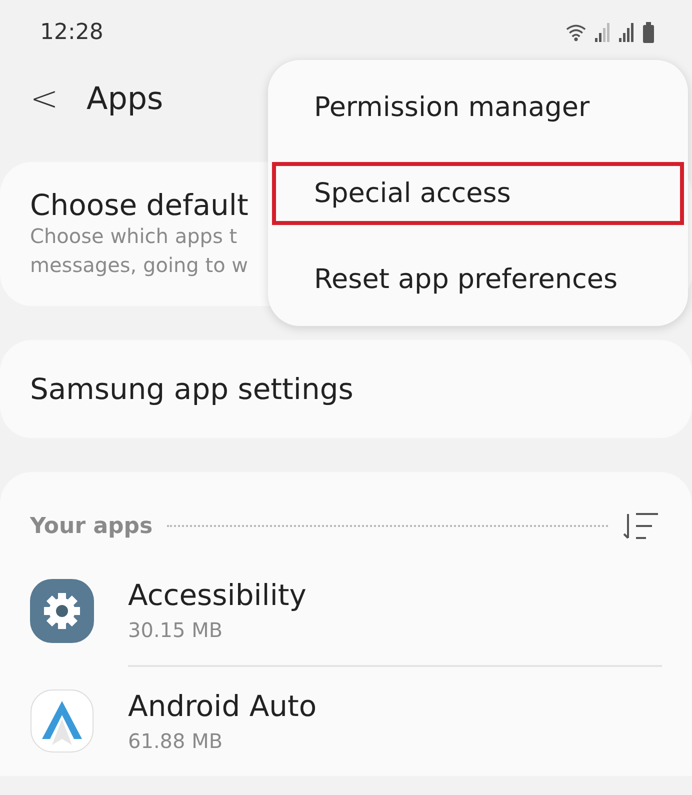 The width and height of the screenshot is (692, 795). What do you see at coordinates (218, 595) in the screenshot?
I see `app-name: Accessibility` at bounding box center [218, 595].